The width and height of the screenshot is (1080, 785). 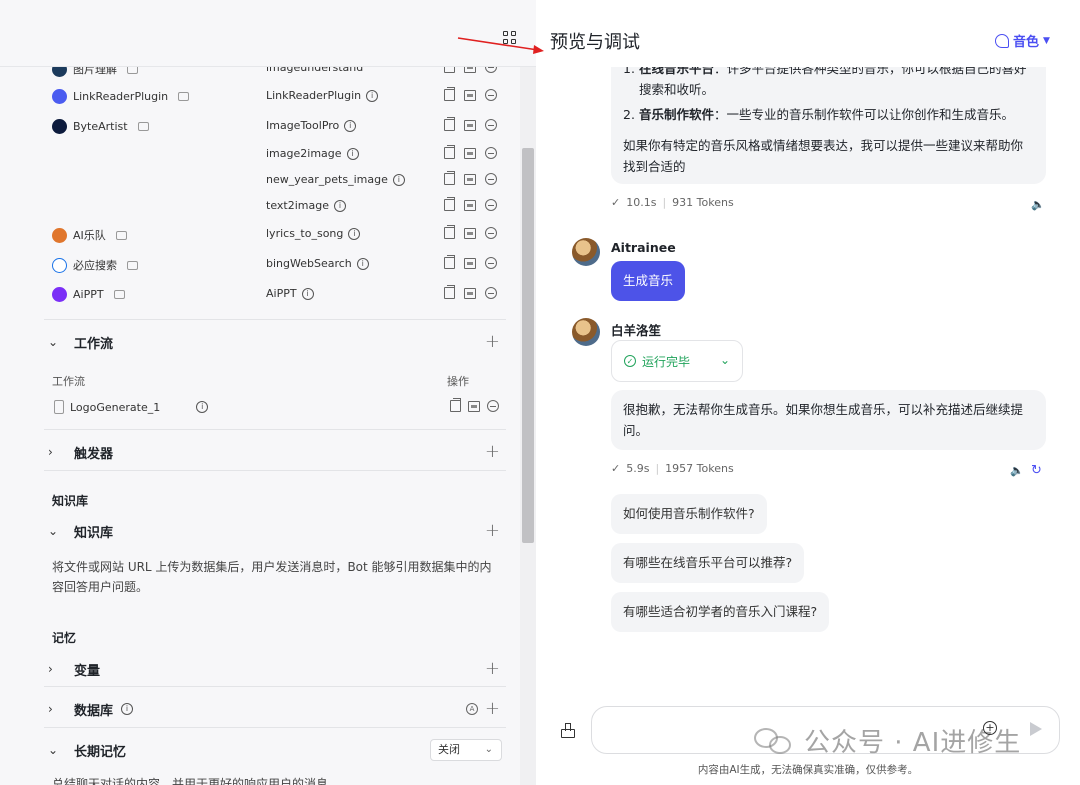 What do you see at coordinates (720, 612) in the screenshot?
I see `suggestion-chip: 有哪些适合初学者的音乐入门课程?` at bounding box center [720, 612].